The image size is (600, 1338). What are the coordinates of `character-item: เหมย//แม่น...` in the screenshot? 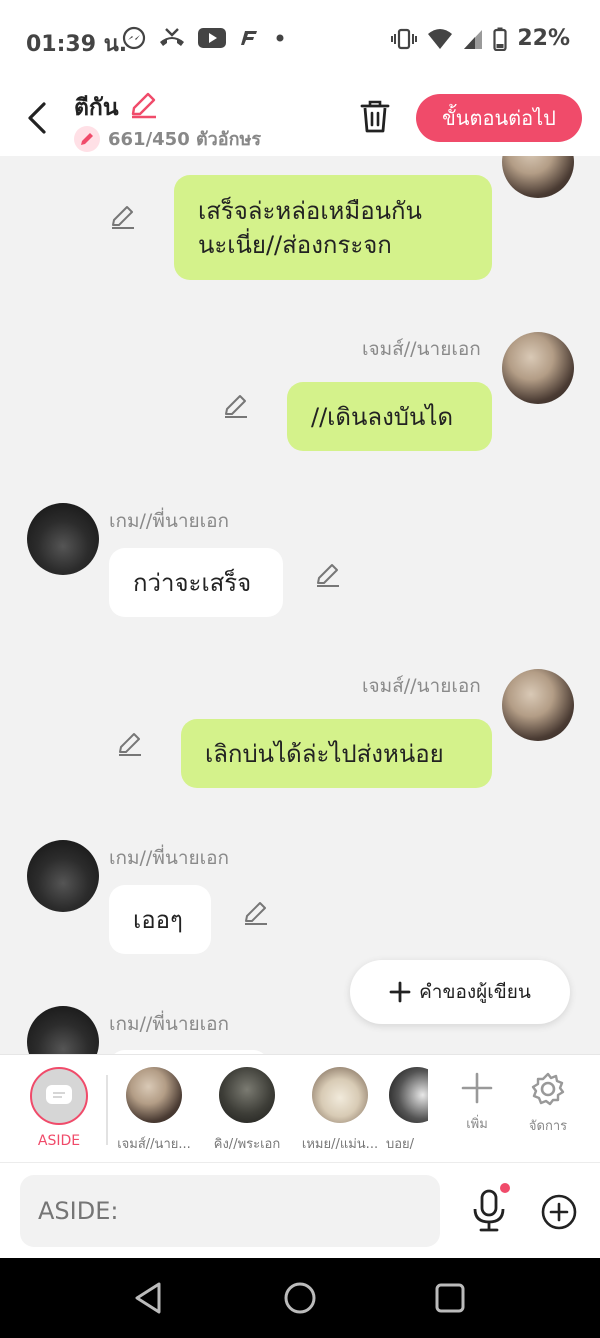 It's located at (340, 1110).